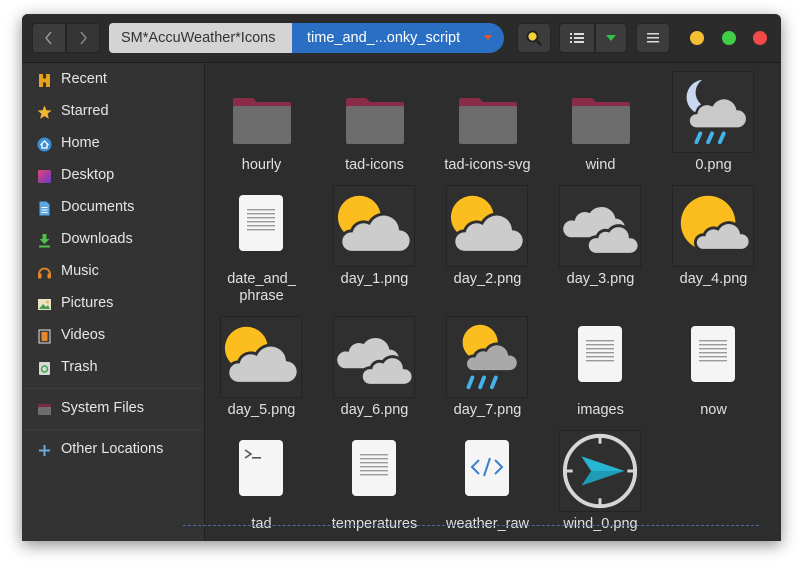 The width and height of the screenshot is (804, 572). I want to click on sidebar-item-label: Recent, so click(84, 79).